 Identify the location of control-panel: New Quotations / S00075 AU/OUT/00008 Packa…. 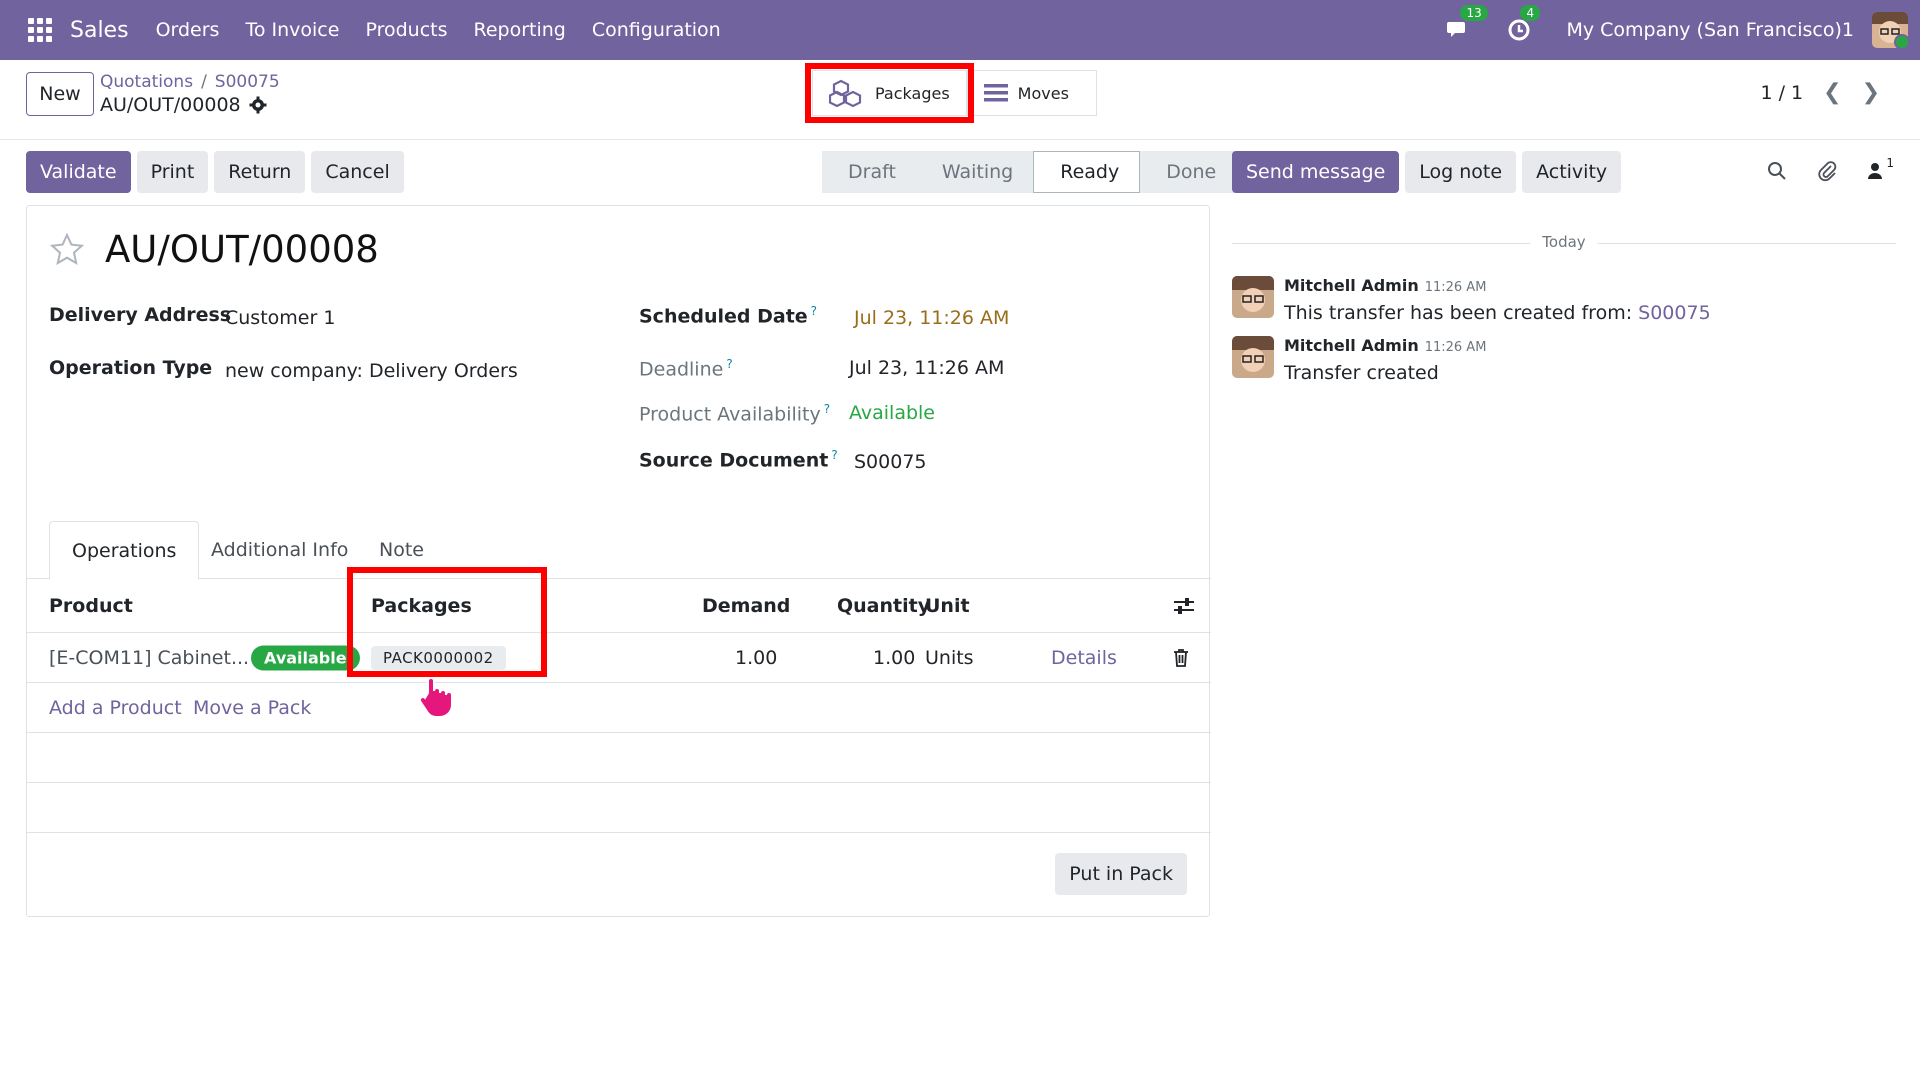
(960, 100).